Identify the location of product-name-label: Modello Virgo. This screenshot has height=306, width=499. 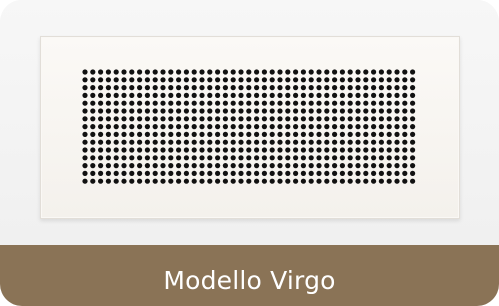
(249, 280).